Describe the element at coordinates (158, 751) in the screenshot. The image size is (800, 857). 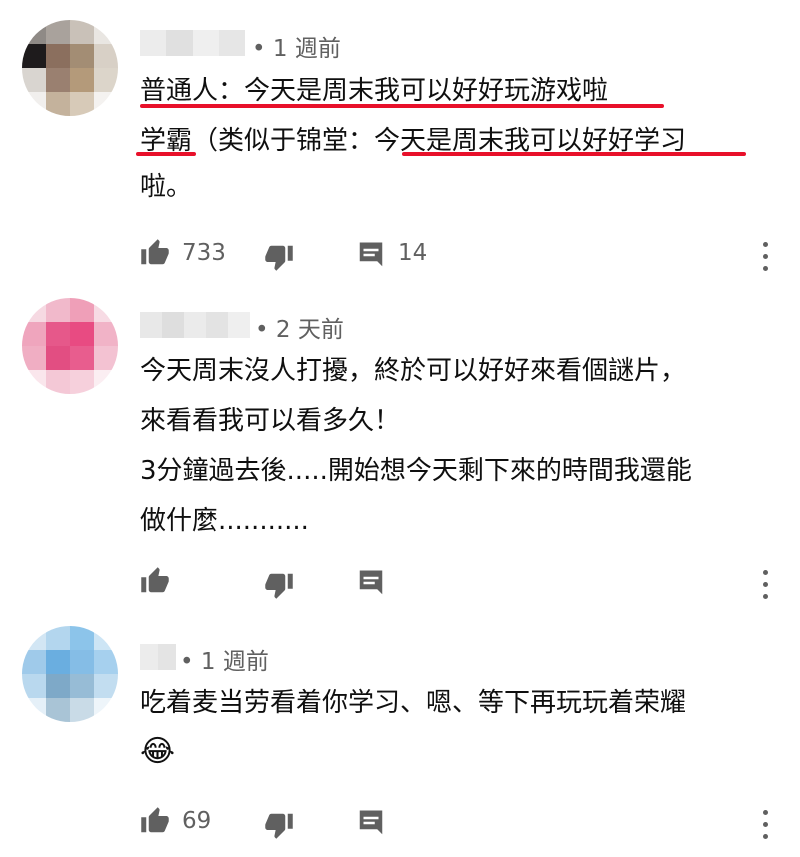
I see `laughing-emoji-icon: 😂` at that location.